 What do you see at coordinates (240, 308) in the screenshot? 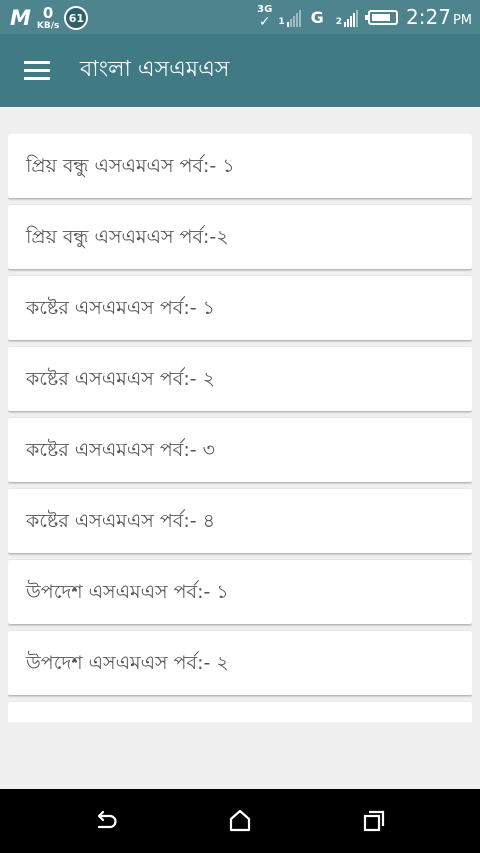
I see `list-item: কষ্টের এসএমএস পর্ব:- ১` at bounding box center [240, 308].